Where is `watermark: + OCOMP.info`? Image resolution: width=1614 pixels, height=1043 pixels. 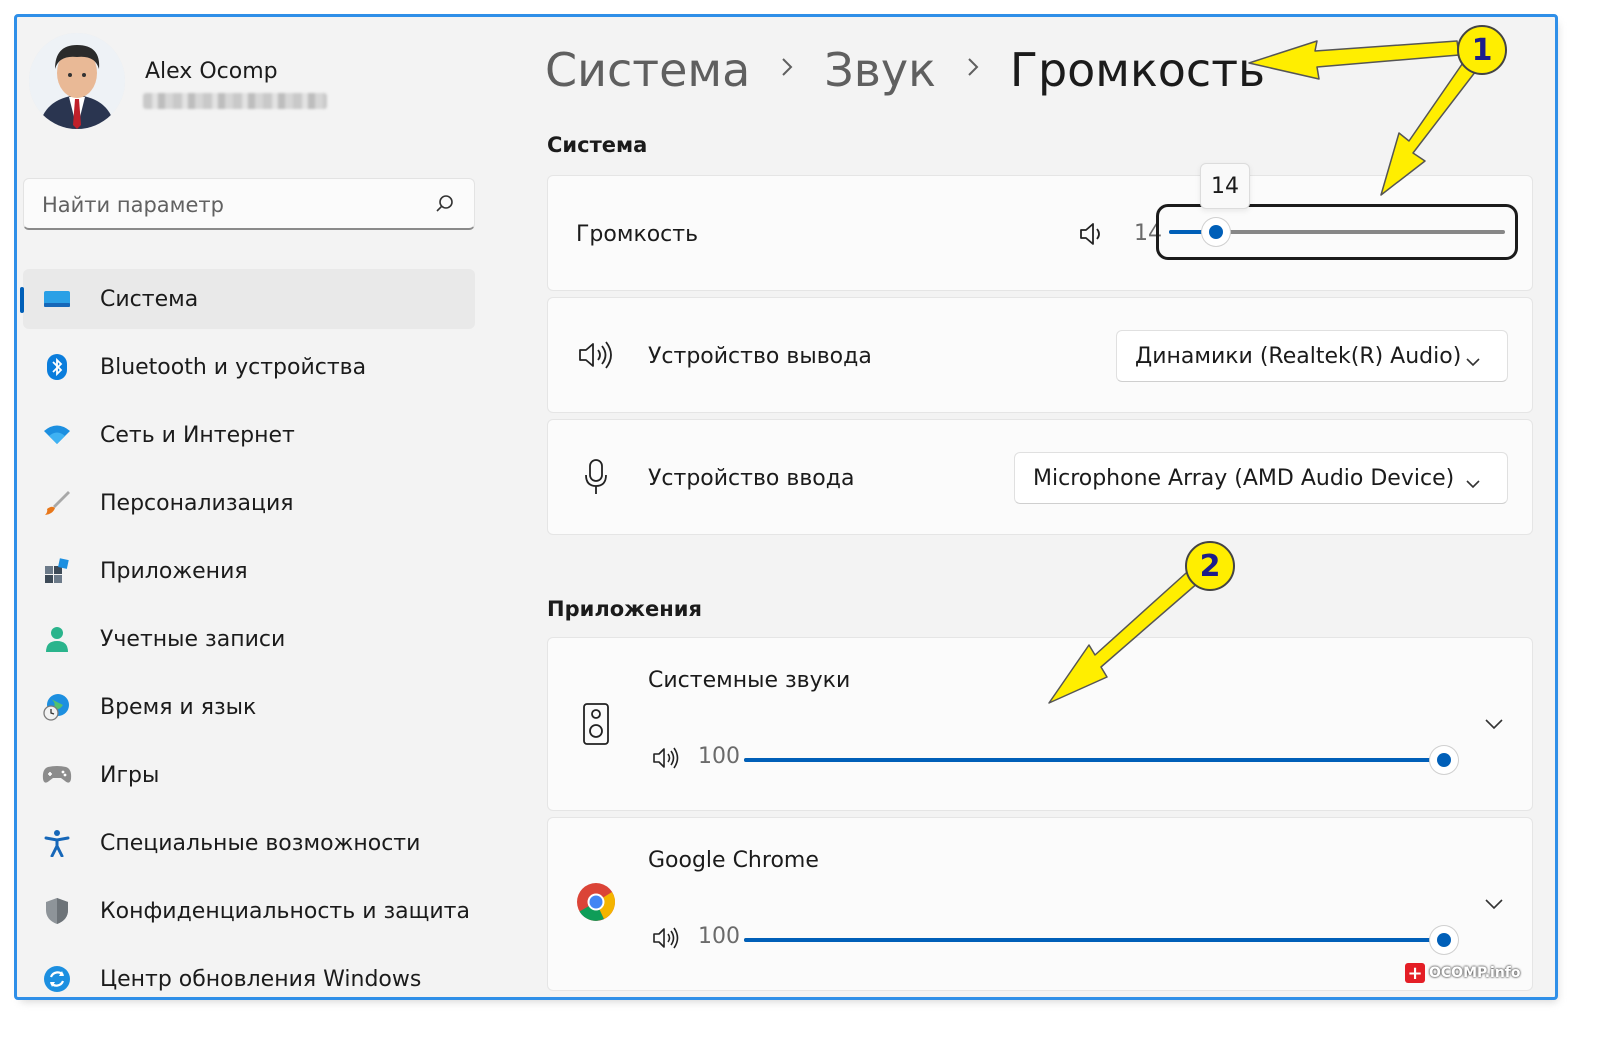
watermark: + OCOMP.info is located at coordinates (1463, 973).